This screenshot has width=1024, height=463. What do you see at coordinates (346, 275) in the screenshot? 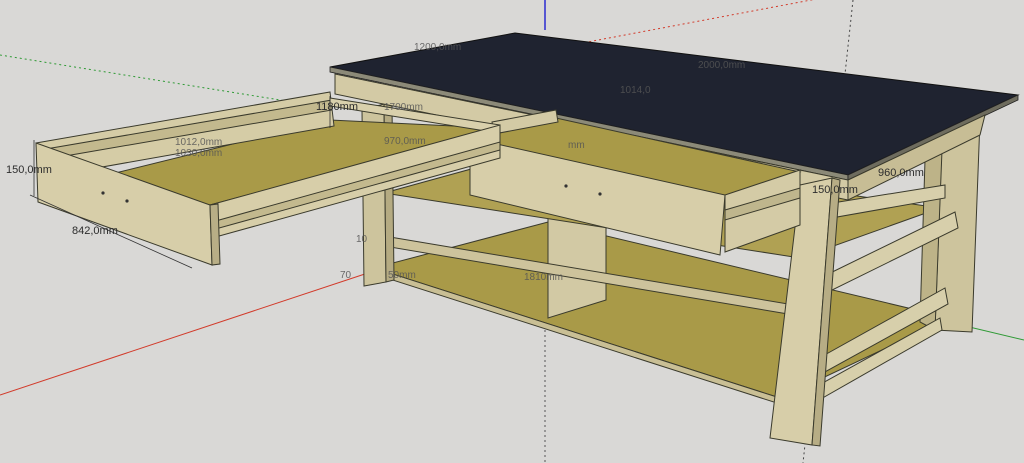
I see `dim-label-misc-a: 70` at bounding box center [346, 275].